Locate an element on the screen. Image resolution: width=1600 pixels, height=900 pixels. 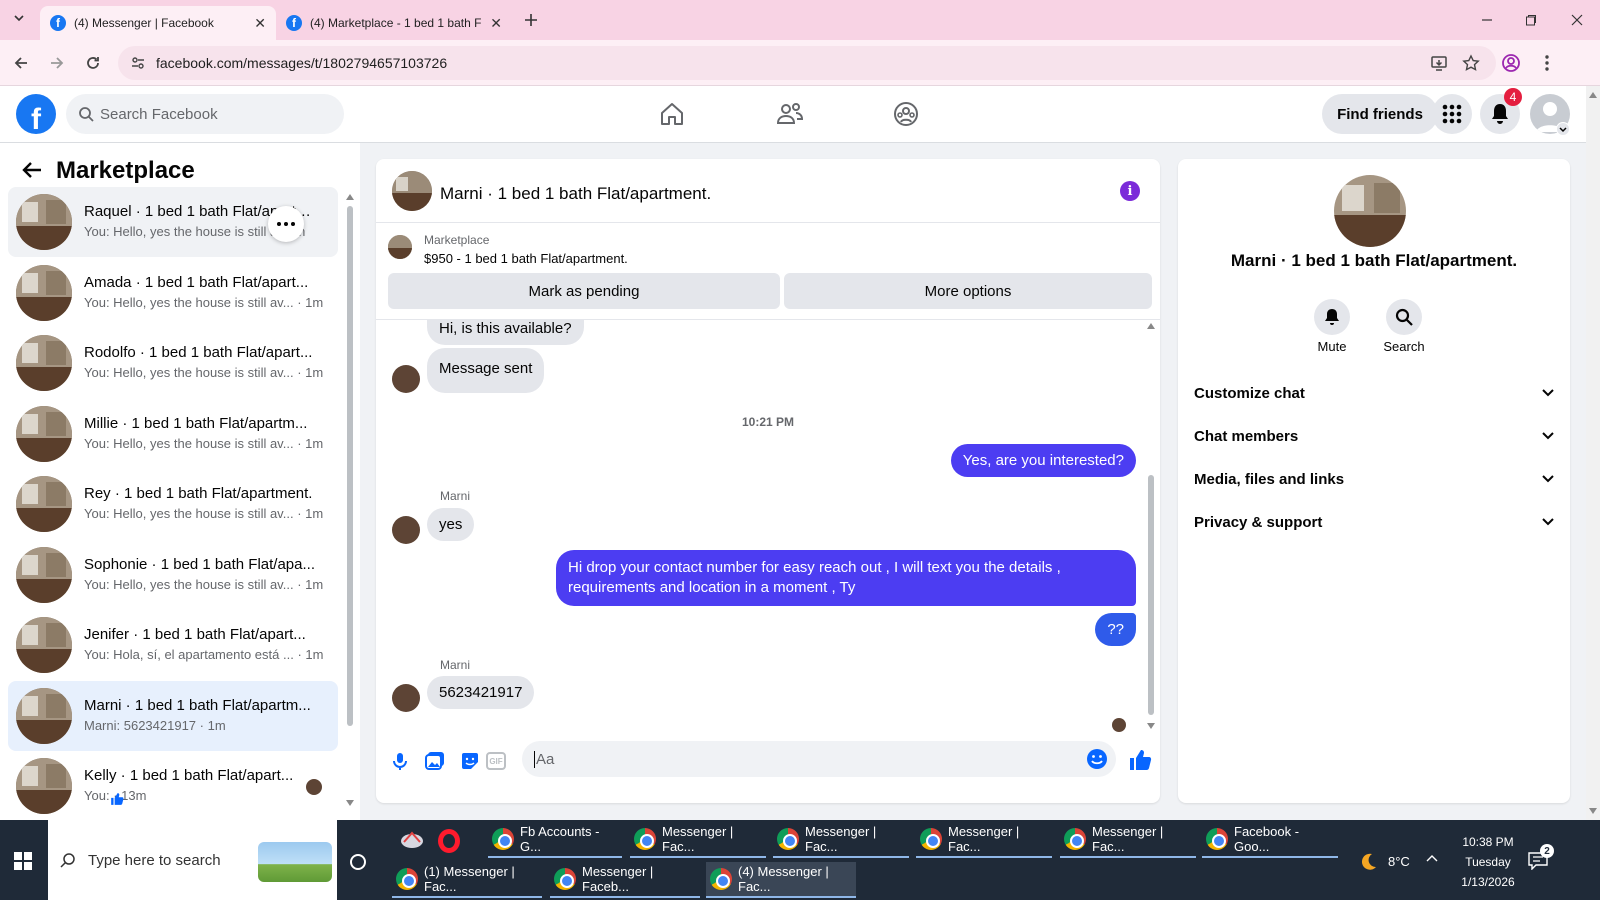
windows-start-icon is located at coordinates (23, 861).